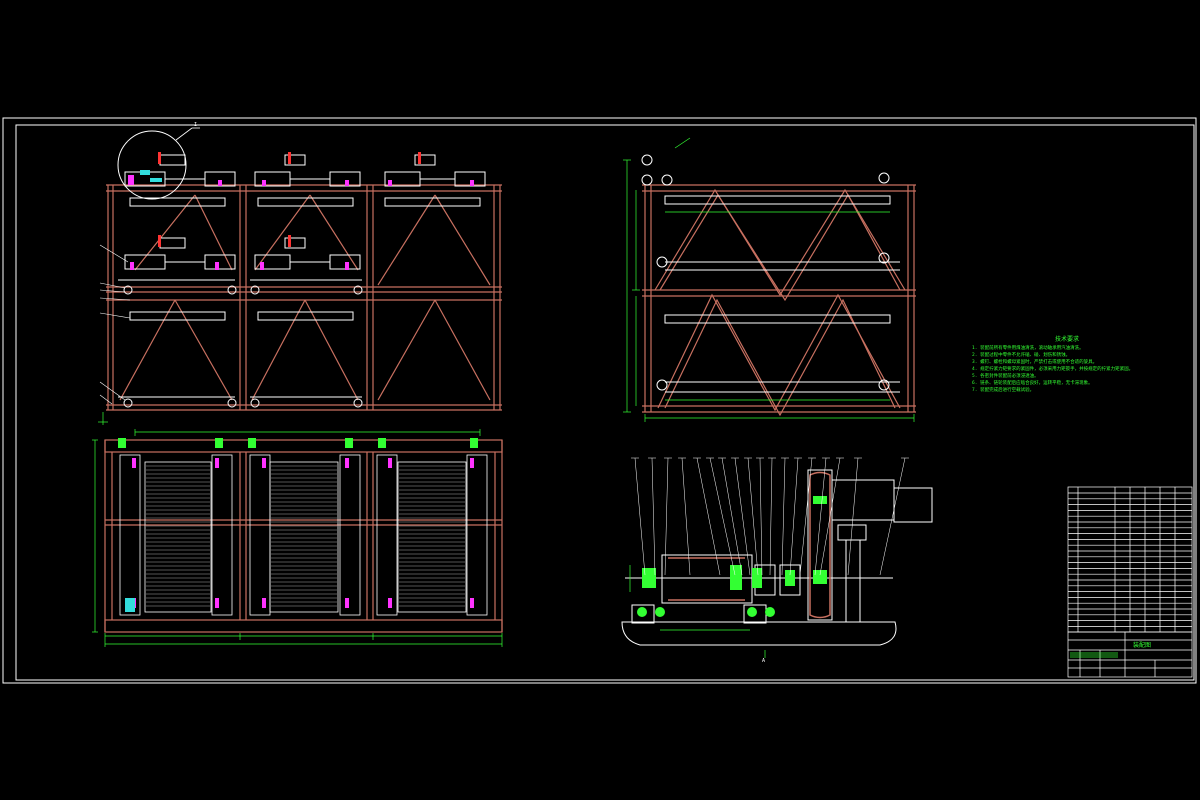 Image resolution: width=1200 pixels, height=800 pixels. Describe the element at coordinates (1067, 339) in the screenshot. I see `technical-notes-title: 技术要求` at that location.